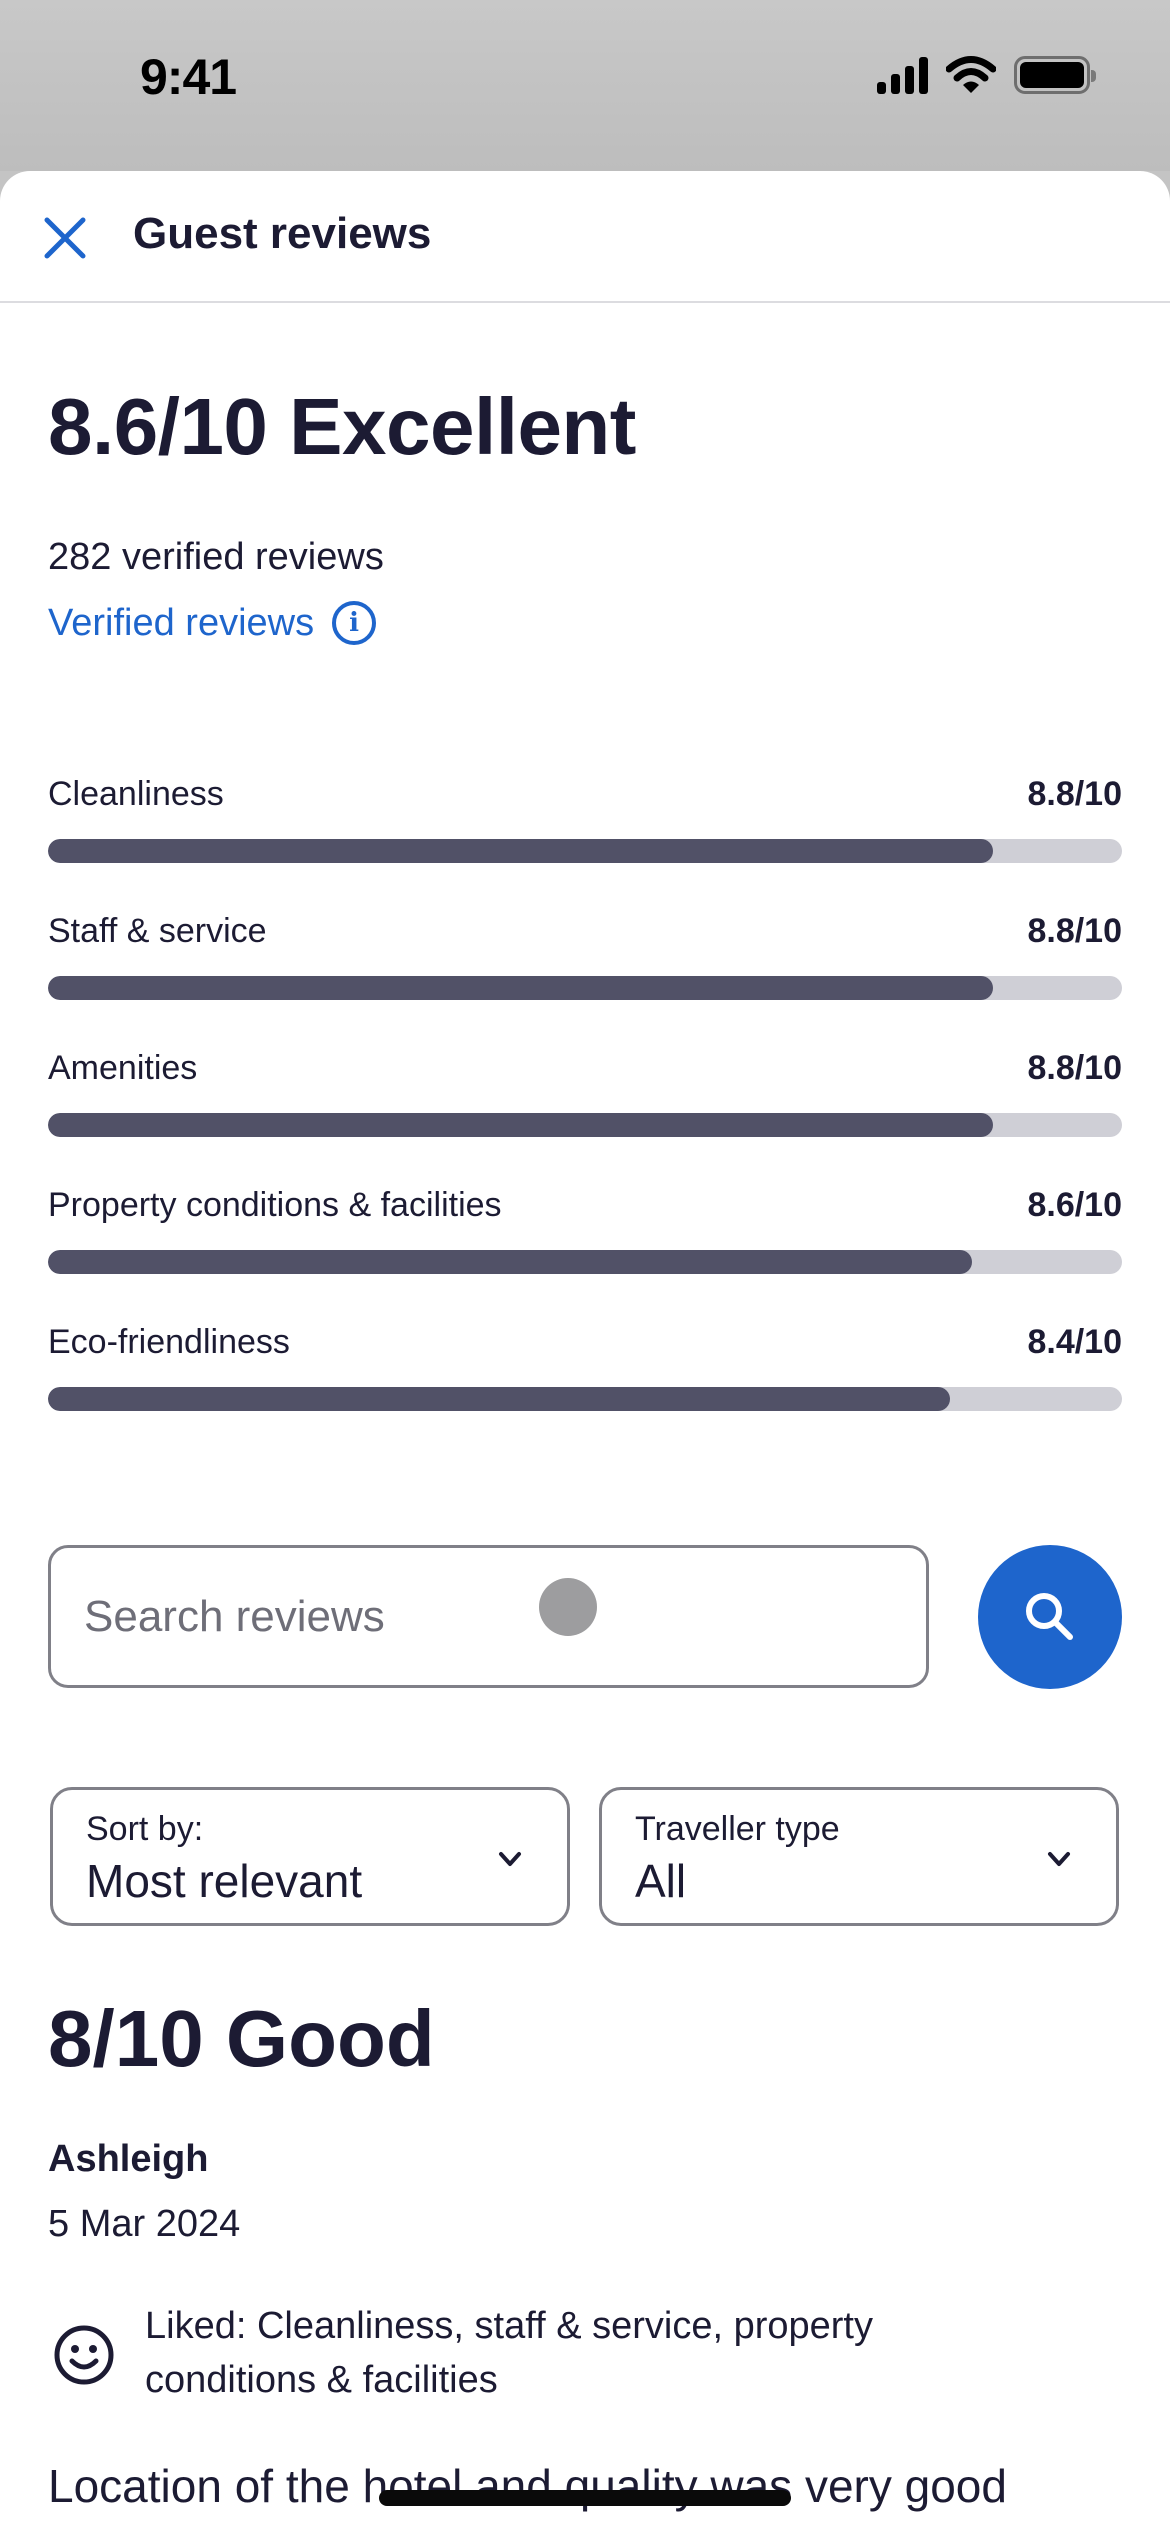  What do you see at coordinates (145, 1829) in the screenshot?
I see `sort-by-label: Sort by:` at bounding box center [145, 1829].